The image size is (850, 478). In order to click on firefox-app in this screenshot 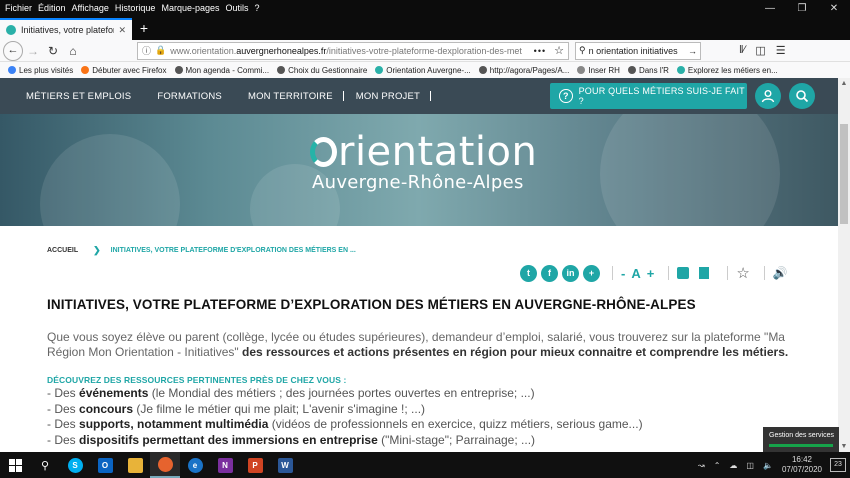, I will do `click(165, 465)`.